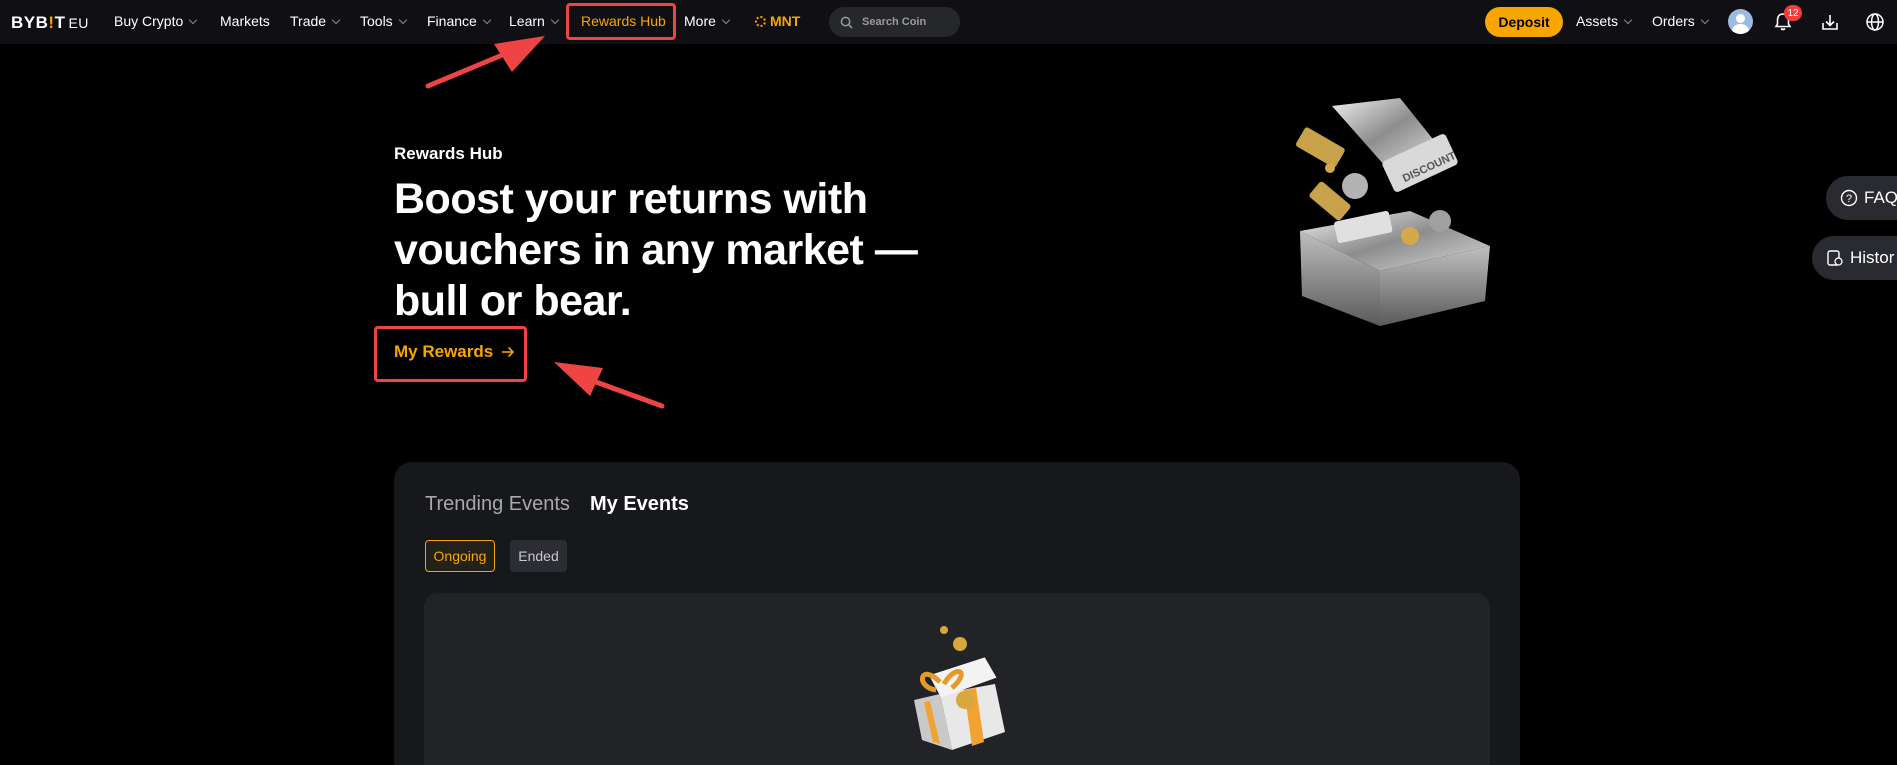  Describe the element at coordinates (1861, 198) in the screenshot. I see `faq-button: ? FAQ` at that location.